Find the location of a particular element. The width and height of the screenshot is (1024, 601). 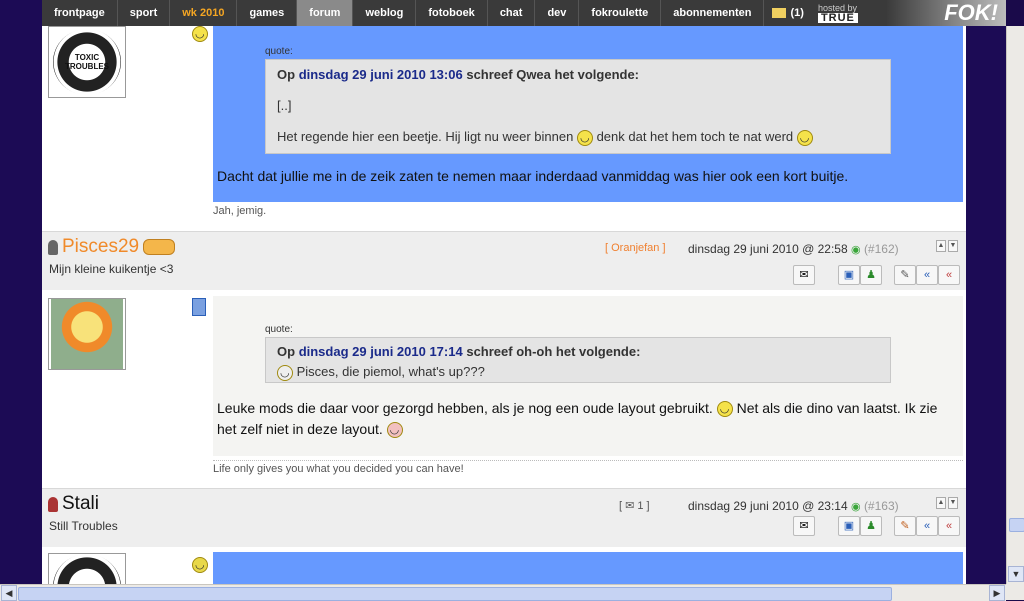

post-datetime: dinsdag 29 juni 2010 @ 23:14 is located at coordinates (768, 506).